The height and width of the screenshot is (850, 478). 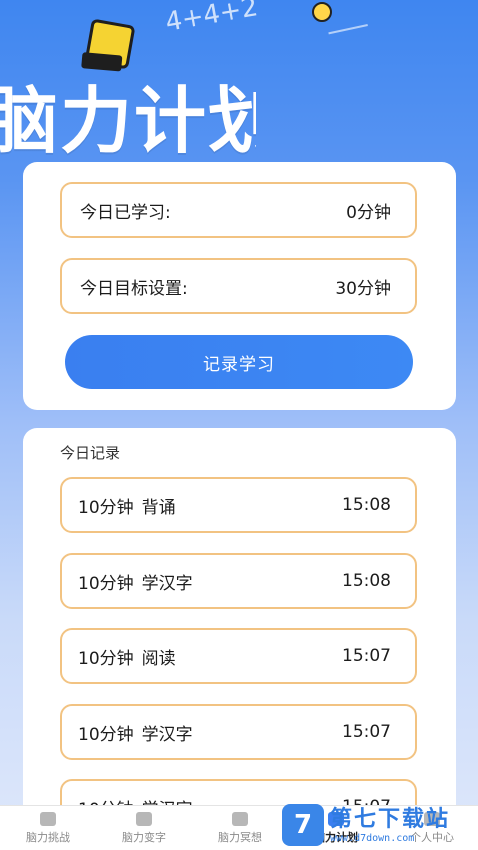 I want to click on char-icon, so click(x=144, y=819).